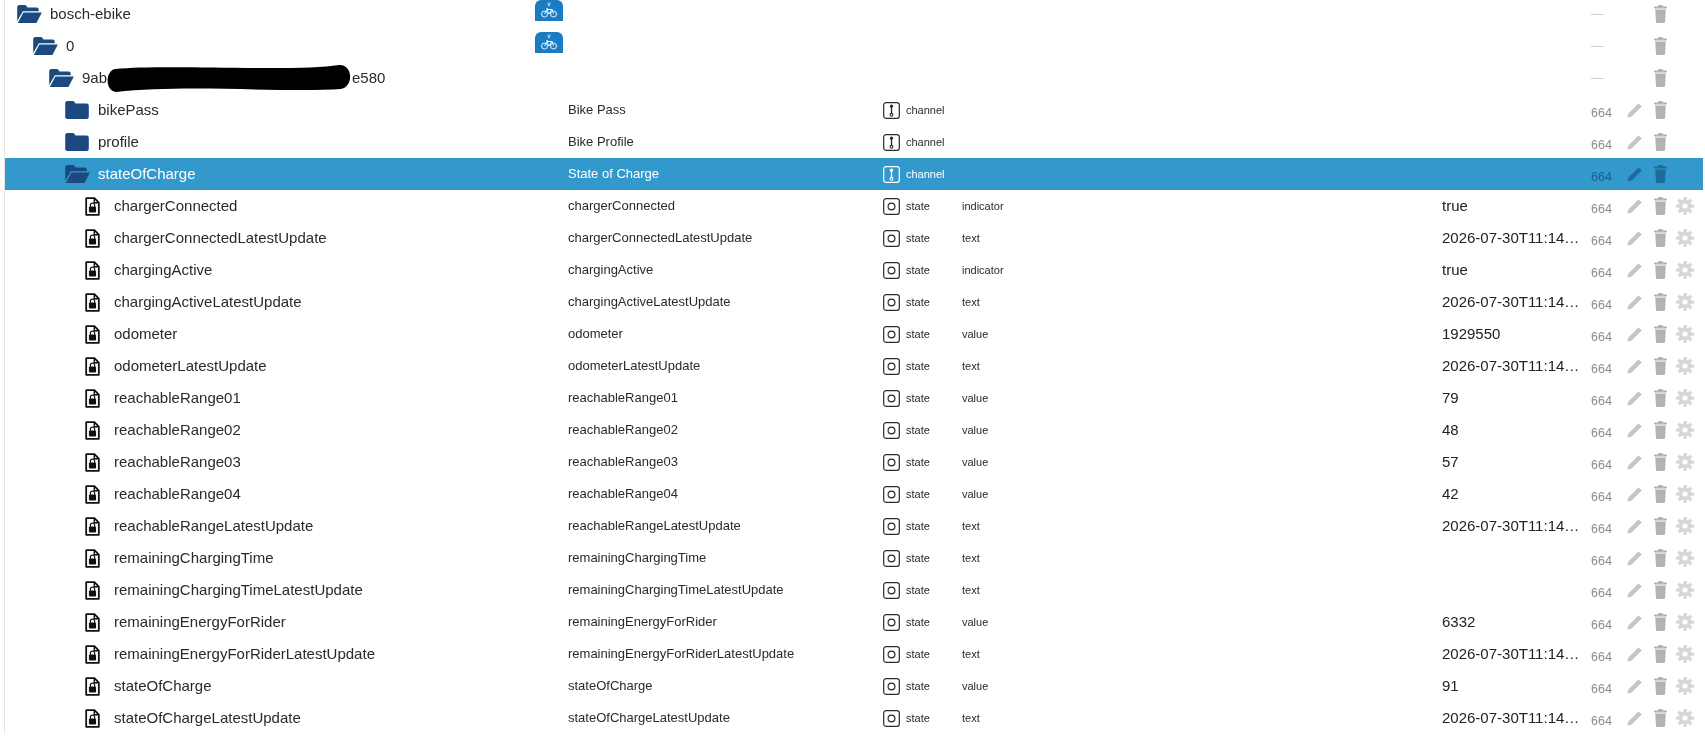 The height and width of the screenshot is (737, 1705). Describe the element at coordinates (854, 590) in the screenshot. I see `tree-row: remainingChargingTimeLatestUpdate remainingChargingTimeLatestUpdate state text 664` at that location.